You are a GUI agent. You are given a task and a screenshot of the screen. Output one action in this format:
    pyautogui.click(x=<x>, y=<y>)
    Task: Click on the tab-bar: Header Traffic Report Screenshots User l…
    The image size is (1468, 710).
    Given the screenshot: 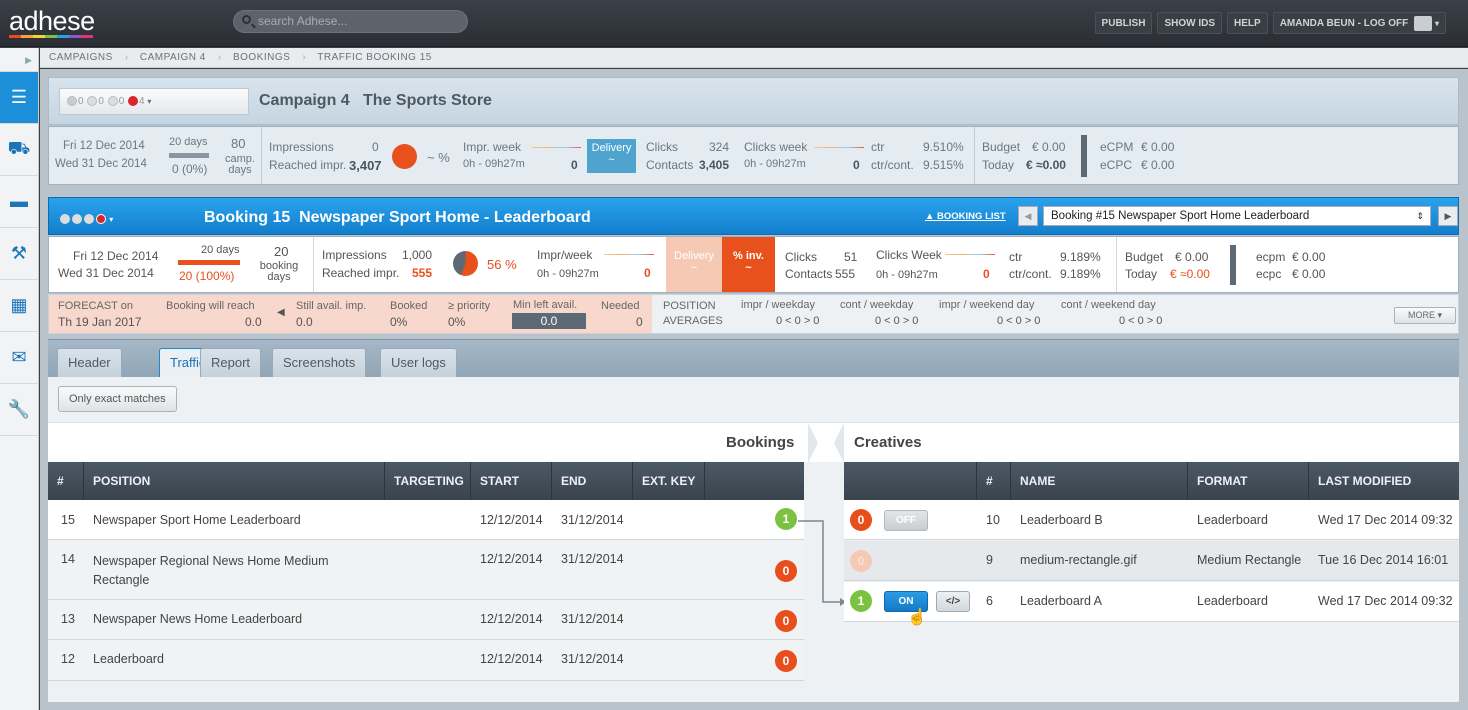 What is the action you would take?
    pyautogui.click(x=753, y=358)
    